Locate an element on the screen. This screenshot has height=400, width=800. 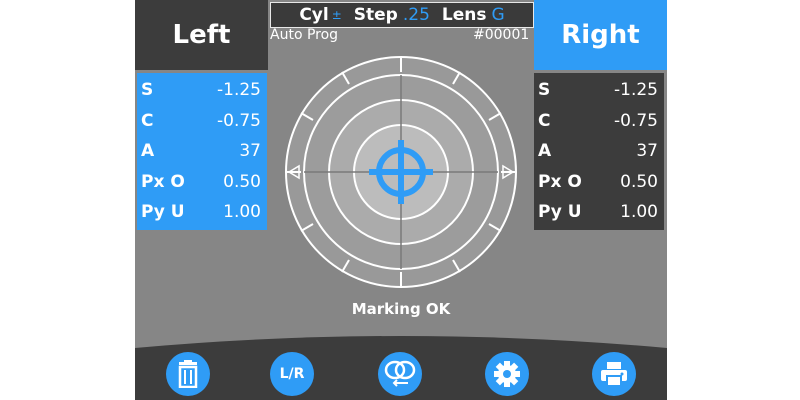
cyl-label: Cyl is located at coordinates (314, 15).